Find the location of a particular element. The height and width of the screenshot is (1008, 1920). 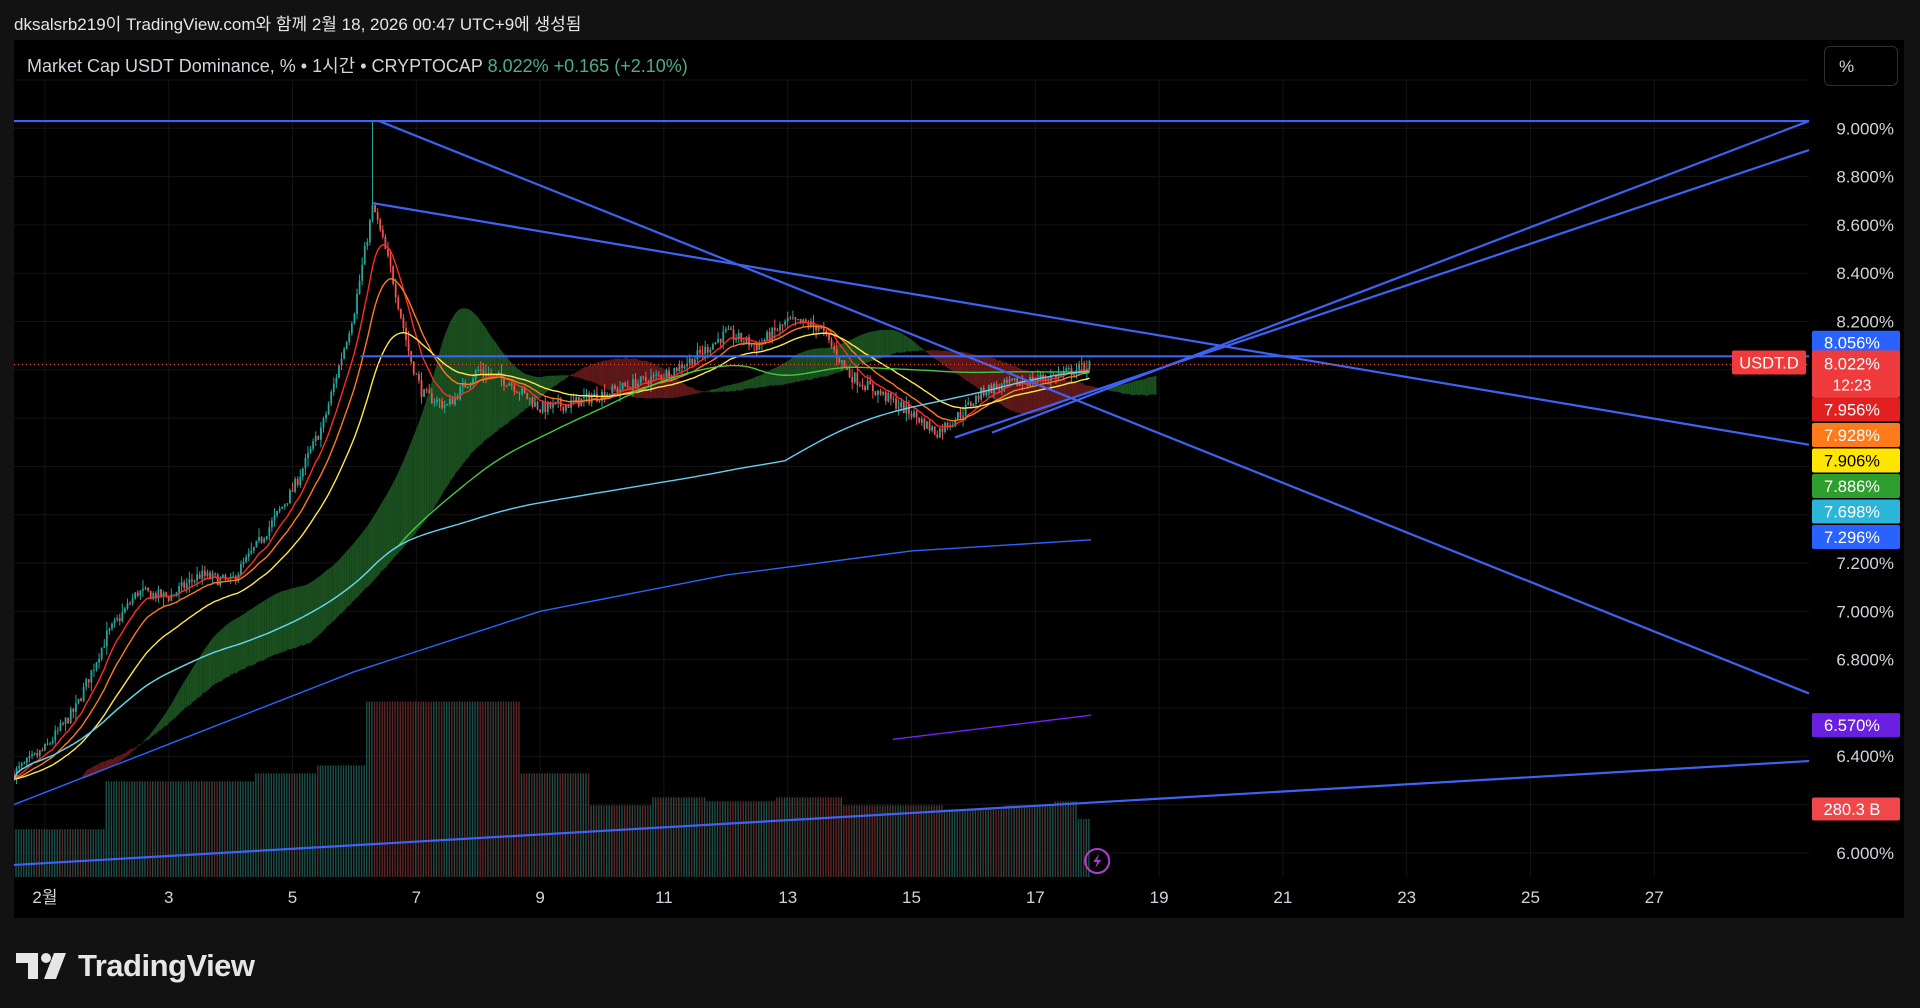

price-tick-label: 8.200% is located at coordinates (1865, 322).